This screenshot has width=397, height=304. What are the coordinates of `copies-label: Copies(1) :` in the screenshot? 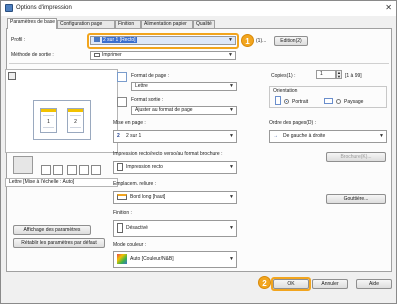 It's located at (283, 76).